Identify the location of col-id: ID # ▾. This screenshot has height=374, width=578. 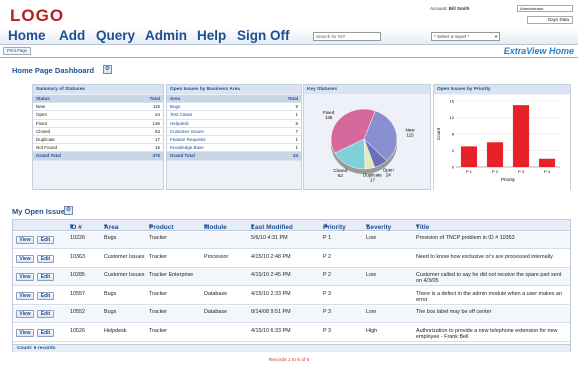
(76, 226).